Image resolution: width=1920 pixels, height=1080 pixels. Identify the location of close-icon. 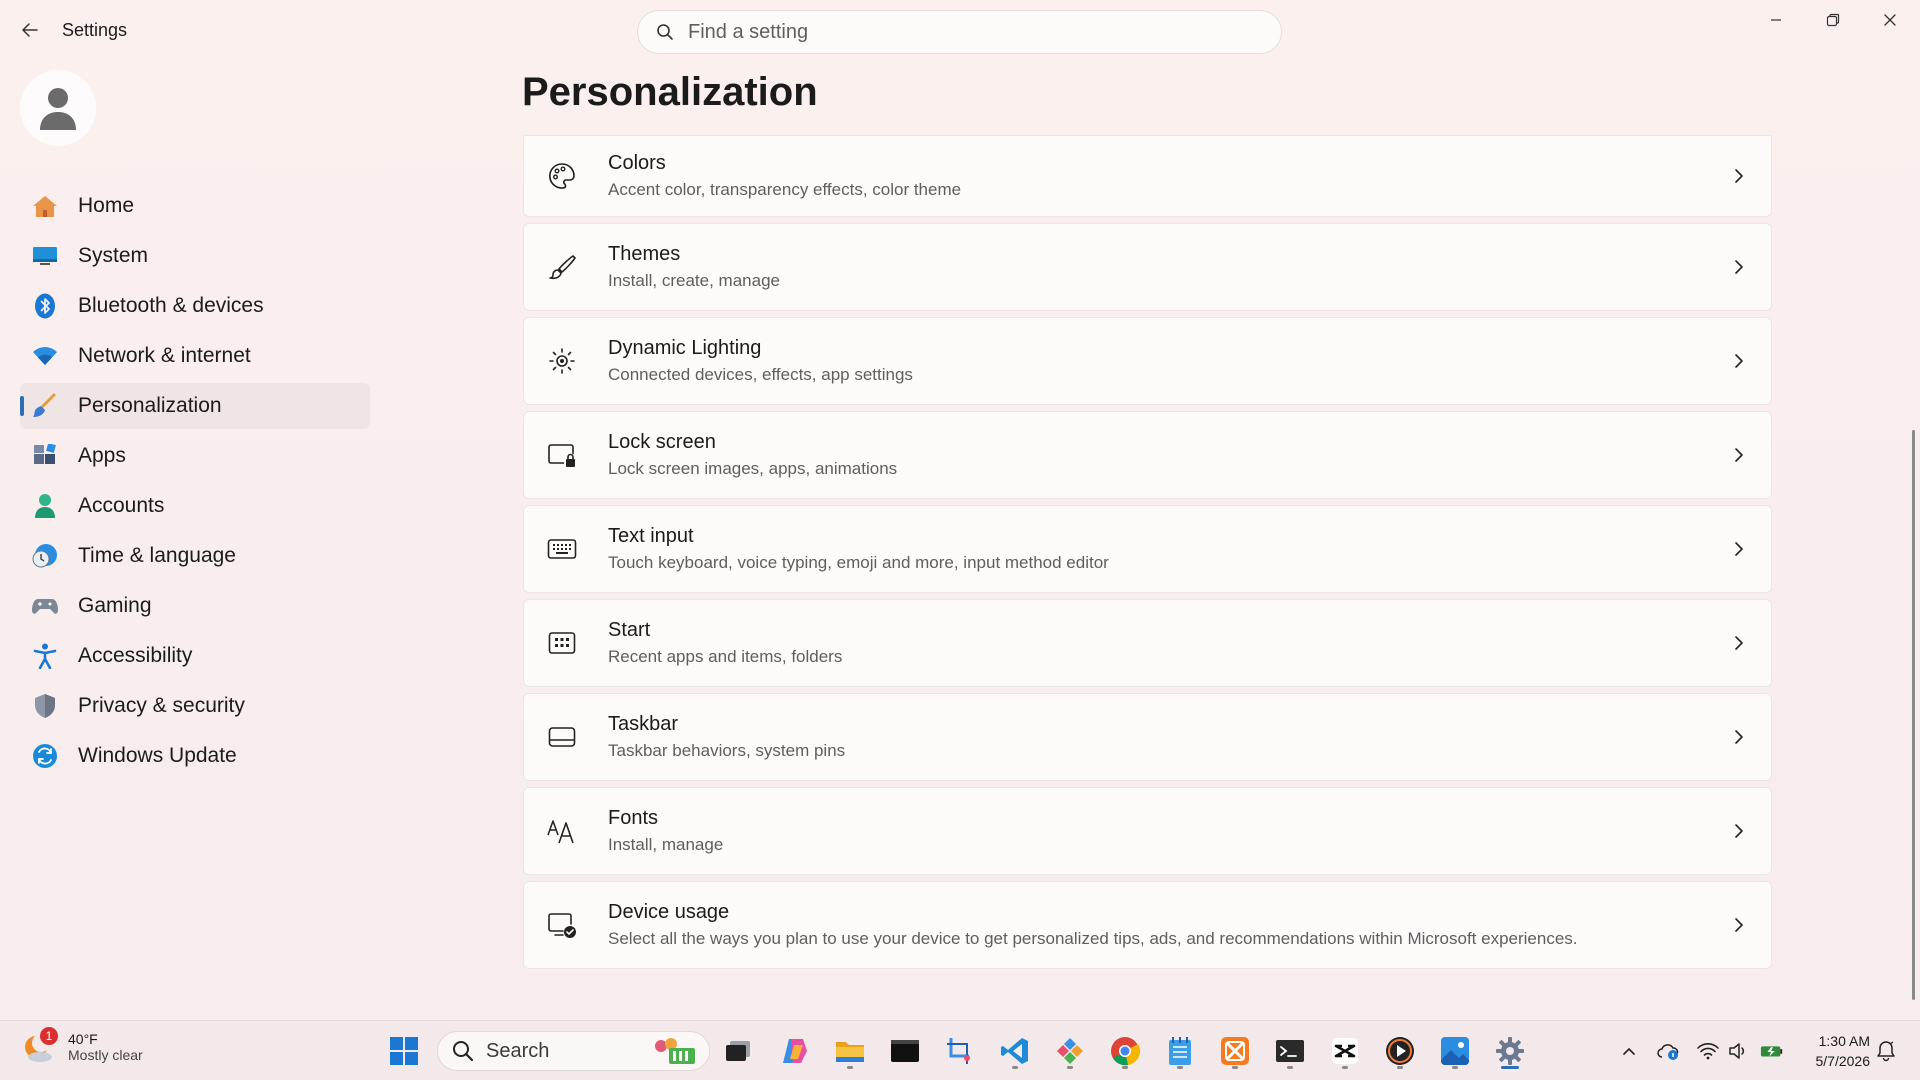
(1890, 20).